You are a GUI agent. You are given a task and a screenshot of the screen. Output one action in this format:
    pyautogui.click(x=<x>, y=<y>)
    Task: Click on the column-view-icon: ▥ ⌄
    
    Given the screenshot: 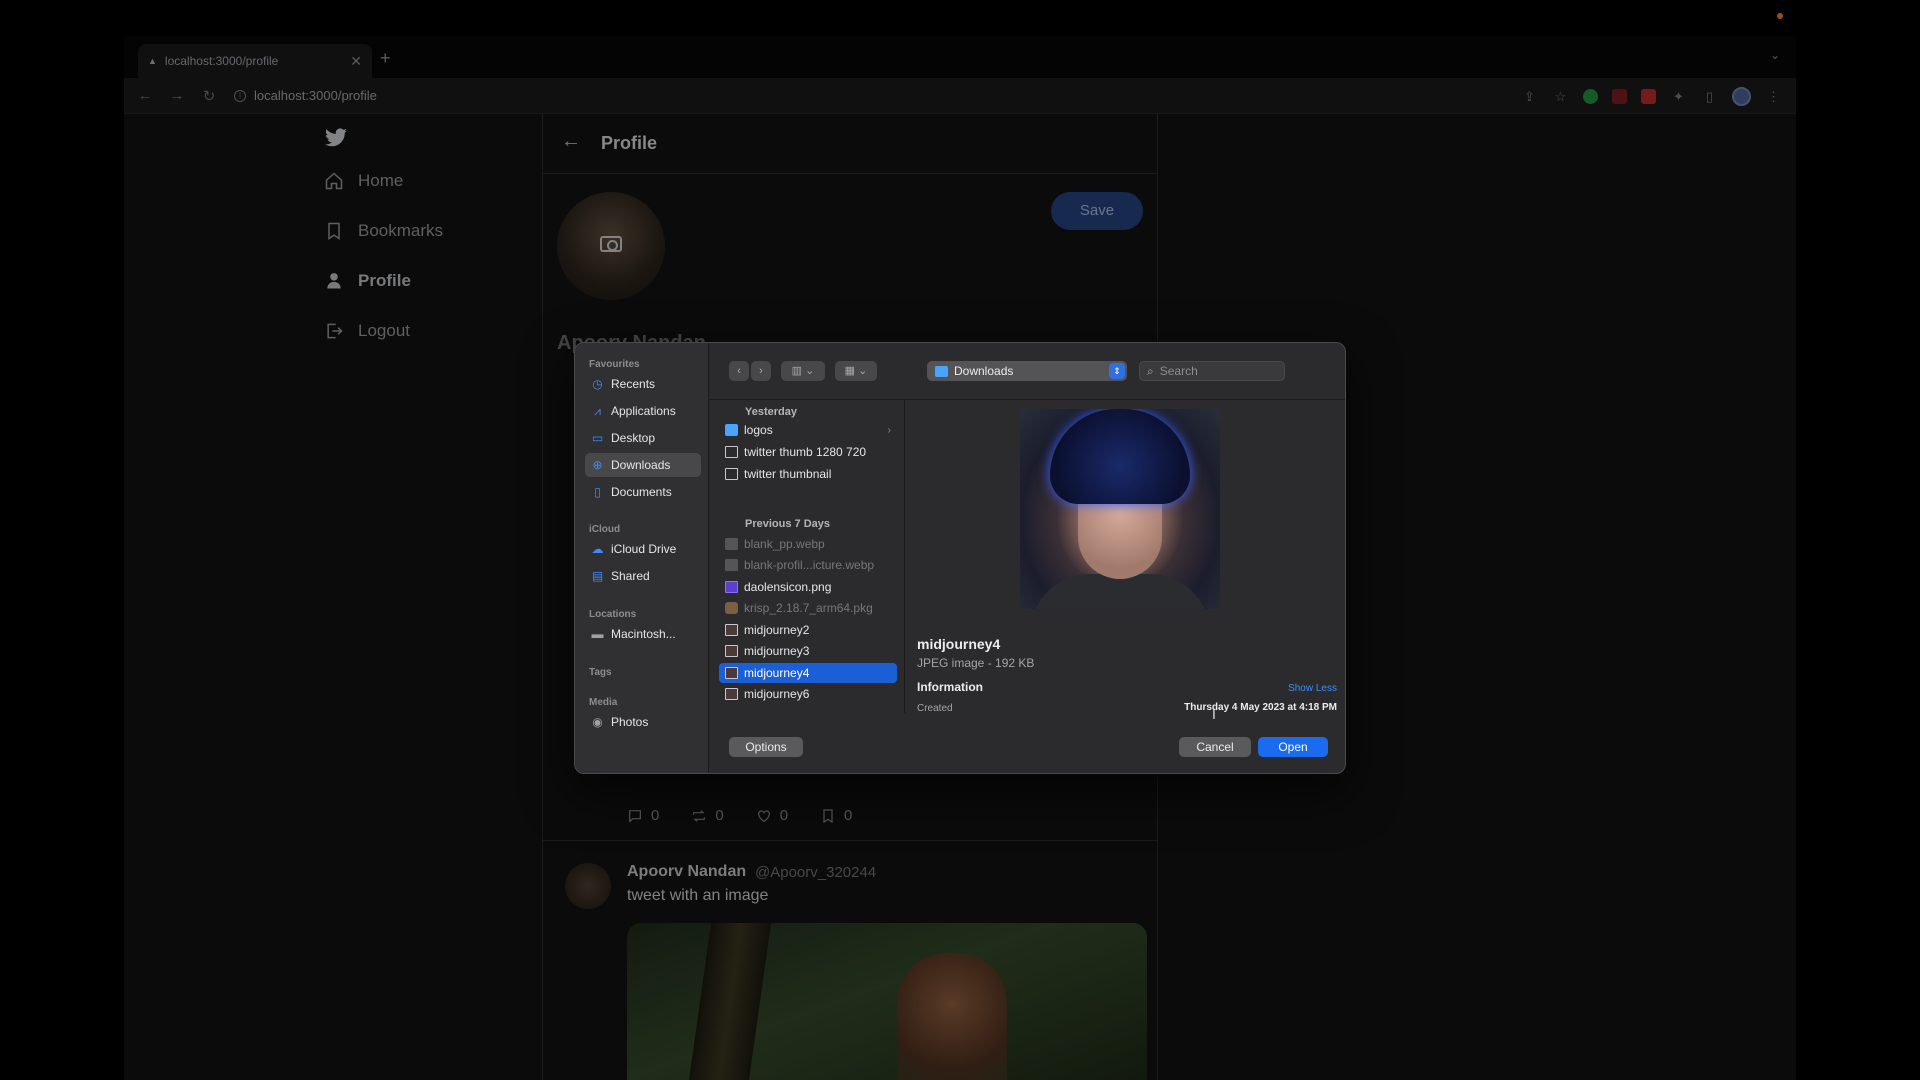 What is the action you would take?
    pyautogui.click(x=803, y=371)
    